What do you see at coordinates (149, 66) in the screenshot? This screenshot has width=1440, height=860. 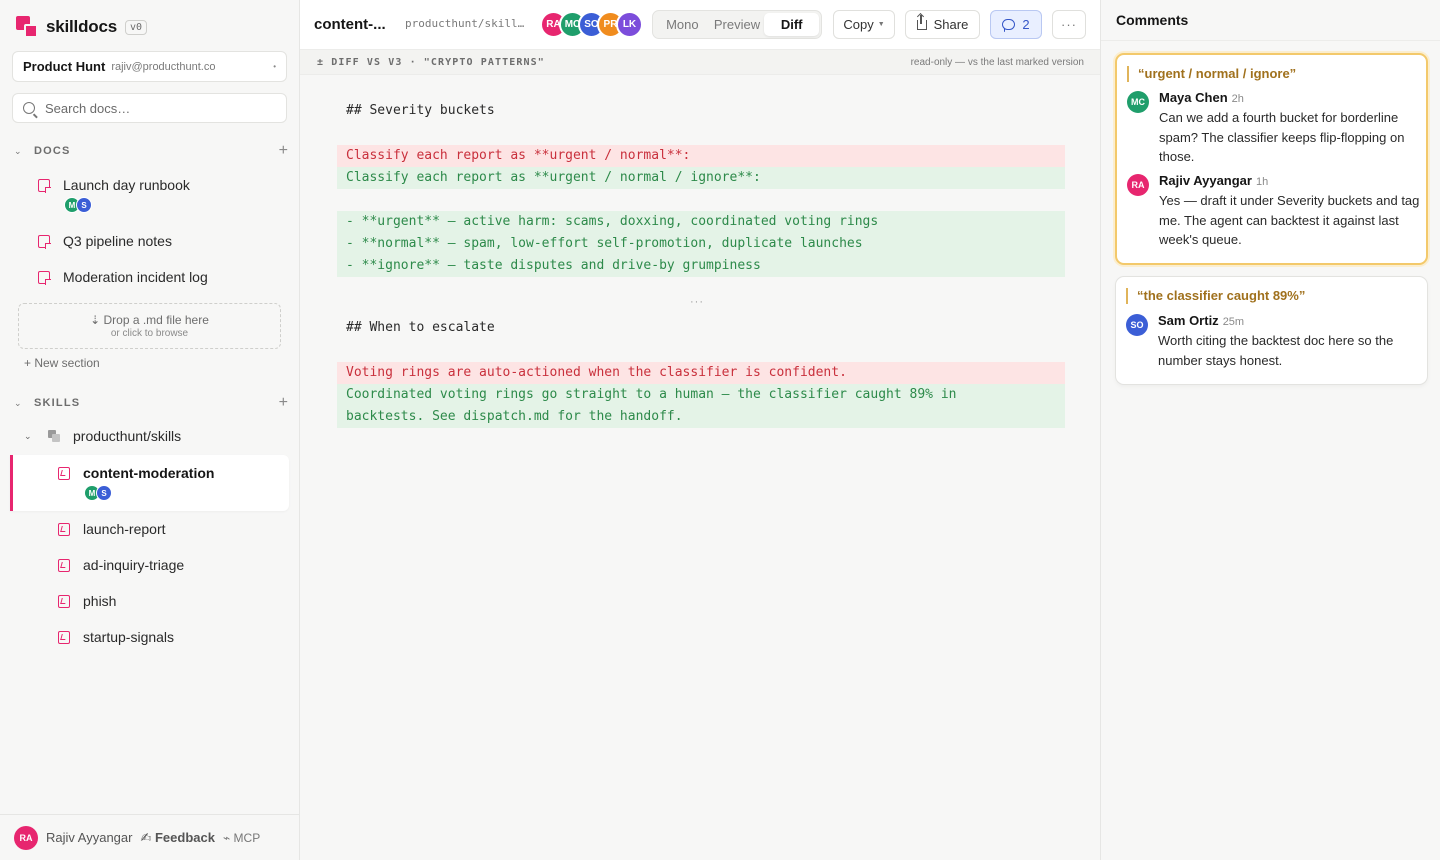 I see `workspace-switcher: Product Hunt rajiv@producthunt.co •` at bounding box center [149, 66].